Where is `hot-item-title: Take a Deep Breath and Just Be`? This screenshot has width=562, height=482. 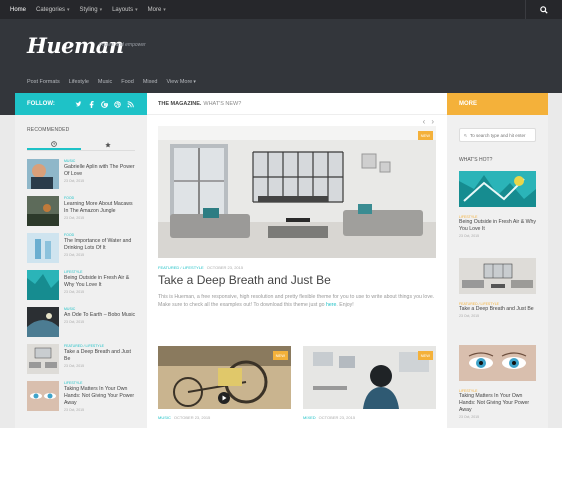
hot-item-title: Take a Deep Breath and Just Be is located at coordinates (497, 309).